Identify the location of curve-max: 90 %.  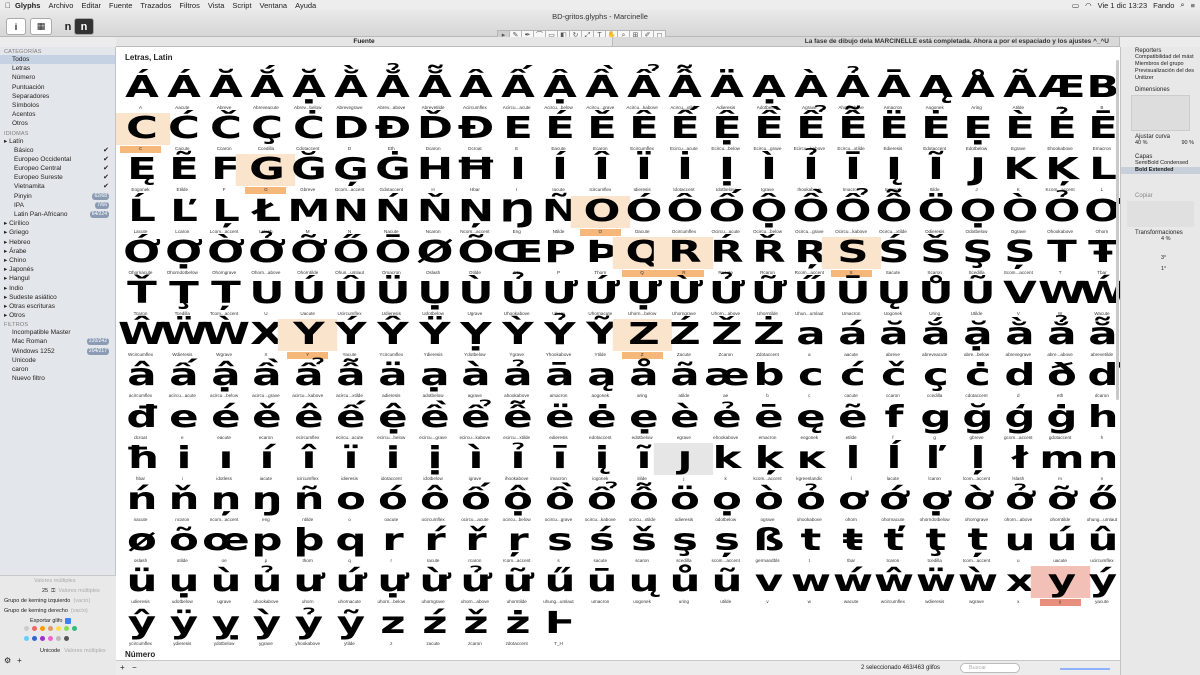
(1187, 143).